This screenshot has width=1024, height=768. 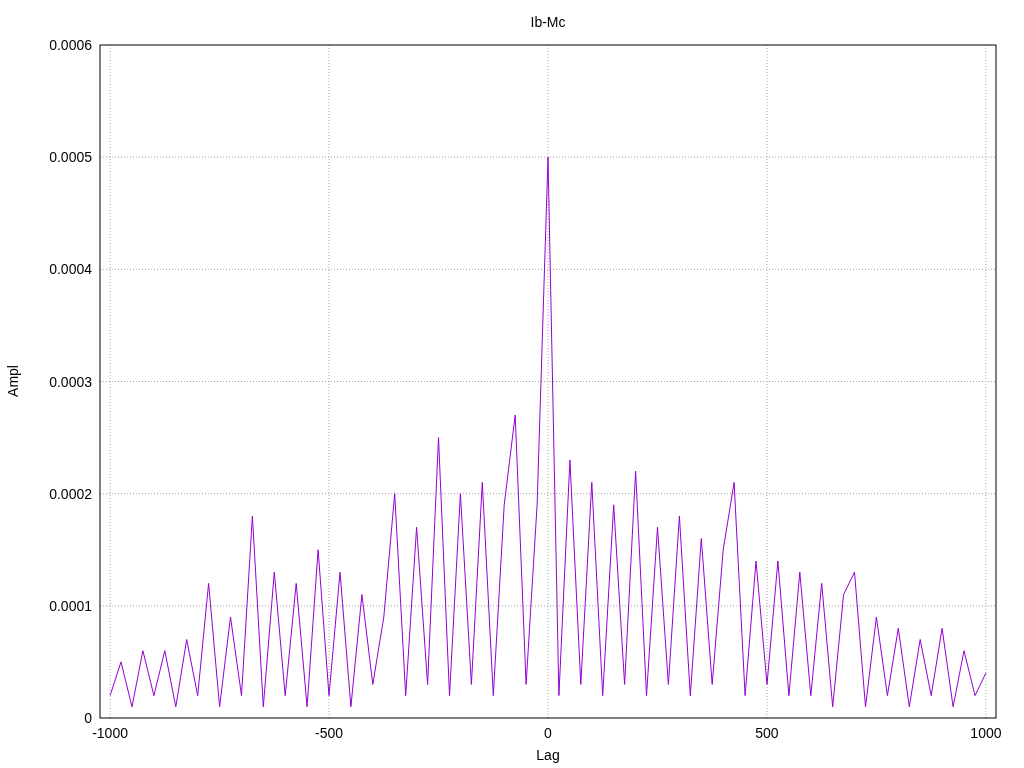 I want to click on x-tick-label: 500, so click(x=767, y=733).